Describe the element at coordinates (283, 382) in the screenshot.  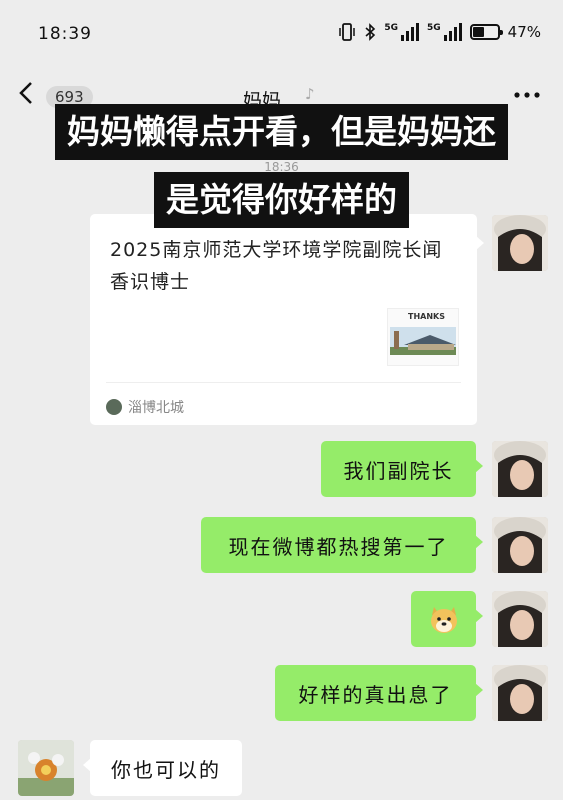
I see `card-divider` at that location.